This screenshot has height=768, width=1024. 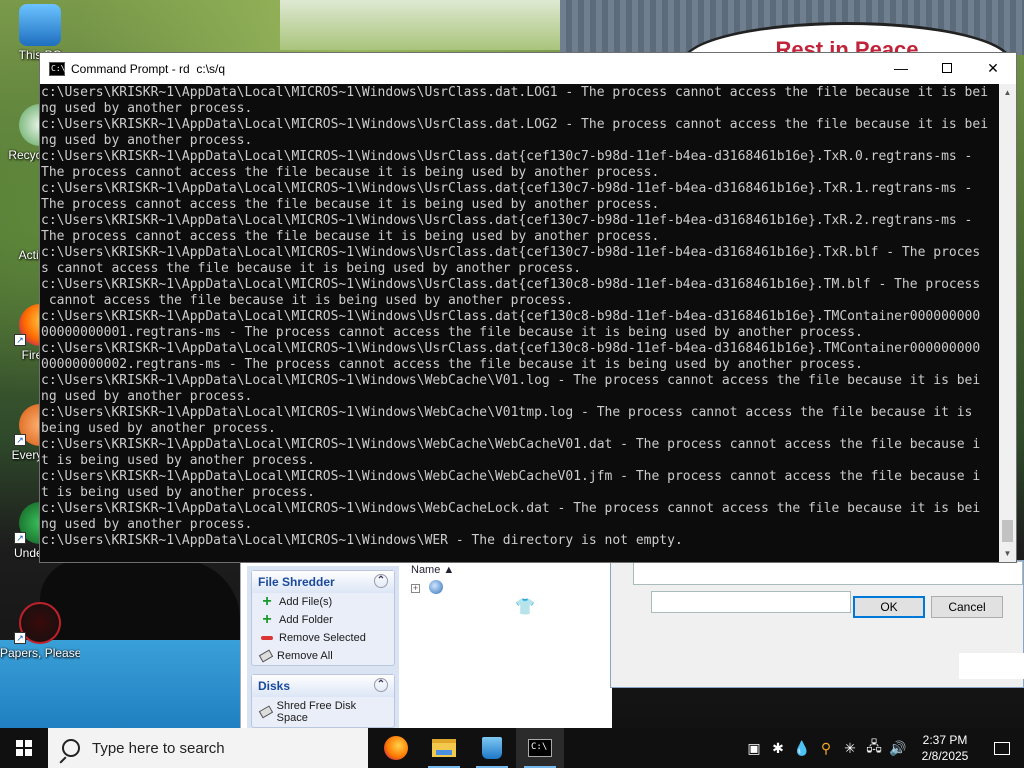 I want to click on file-shredder-panel-header: File Shredder ⌃, so click(x=323, y=582).